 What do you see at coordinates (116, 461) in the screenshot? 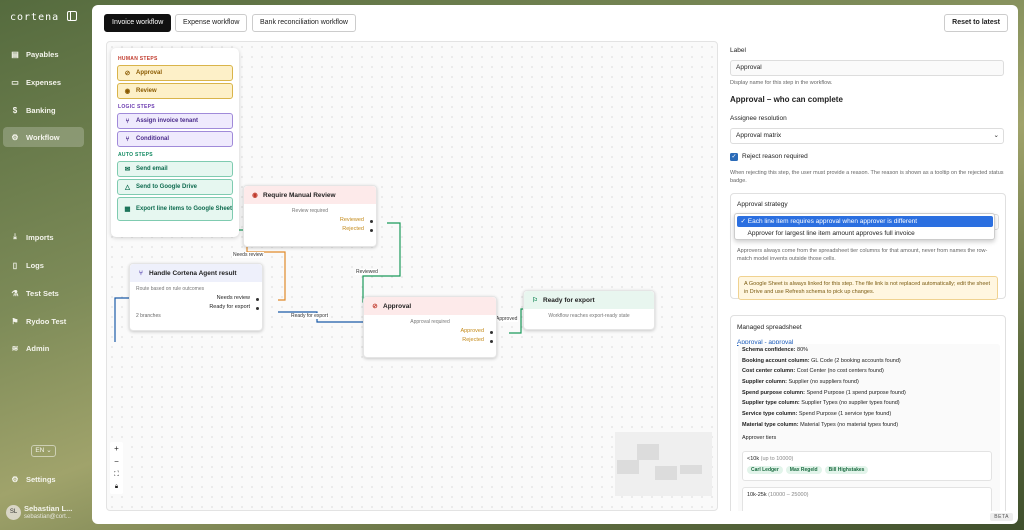
I see `zoom-out-icon: −` at bounding box center [116, 461].